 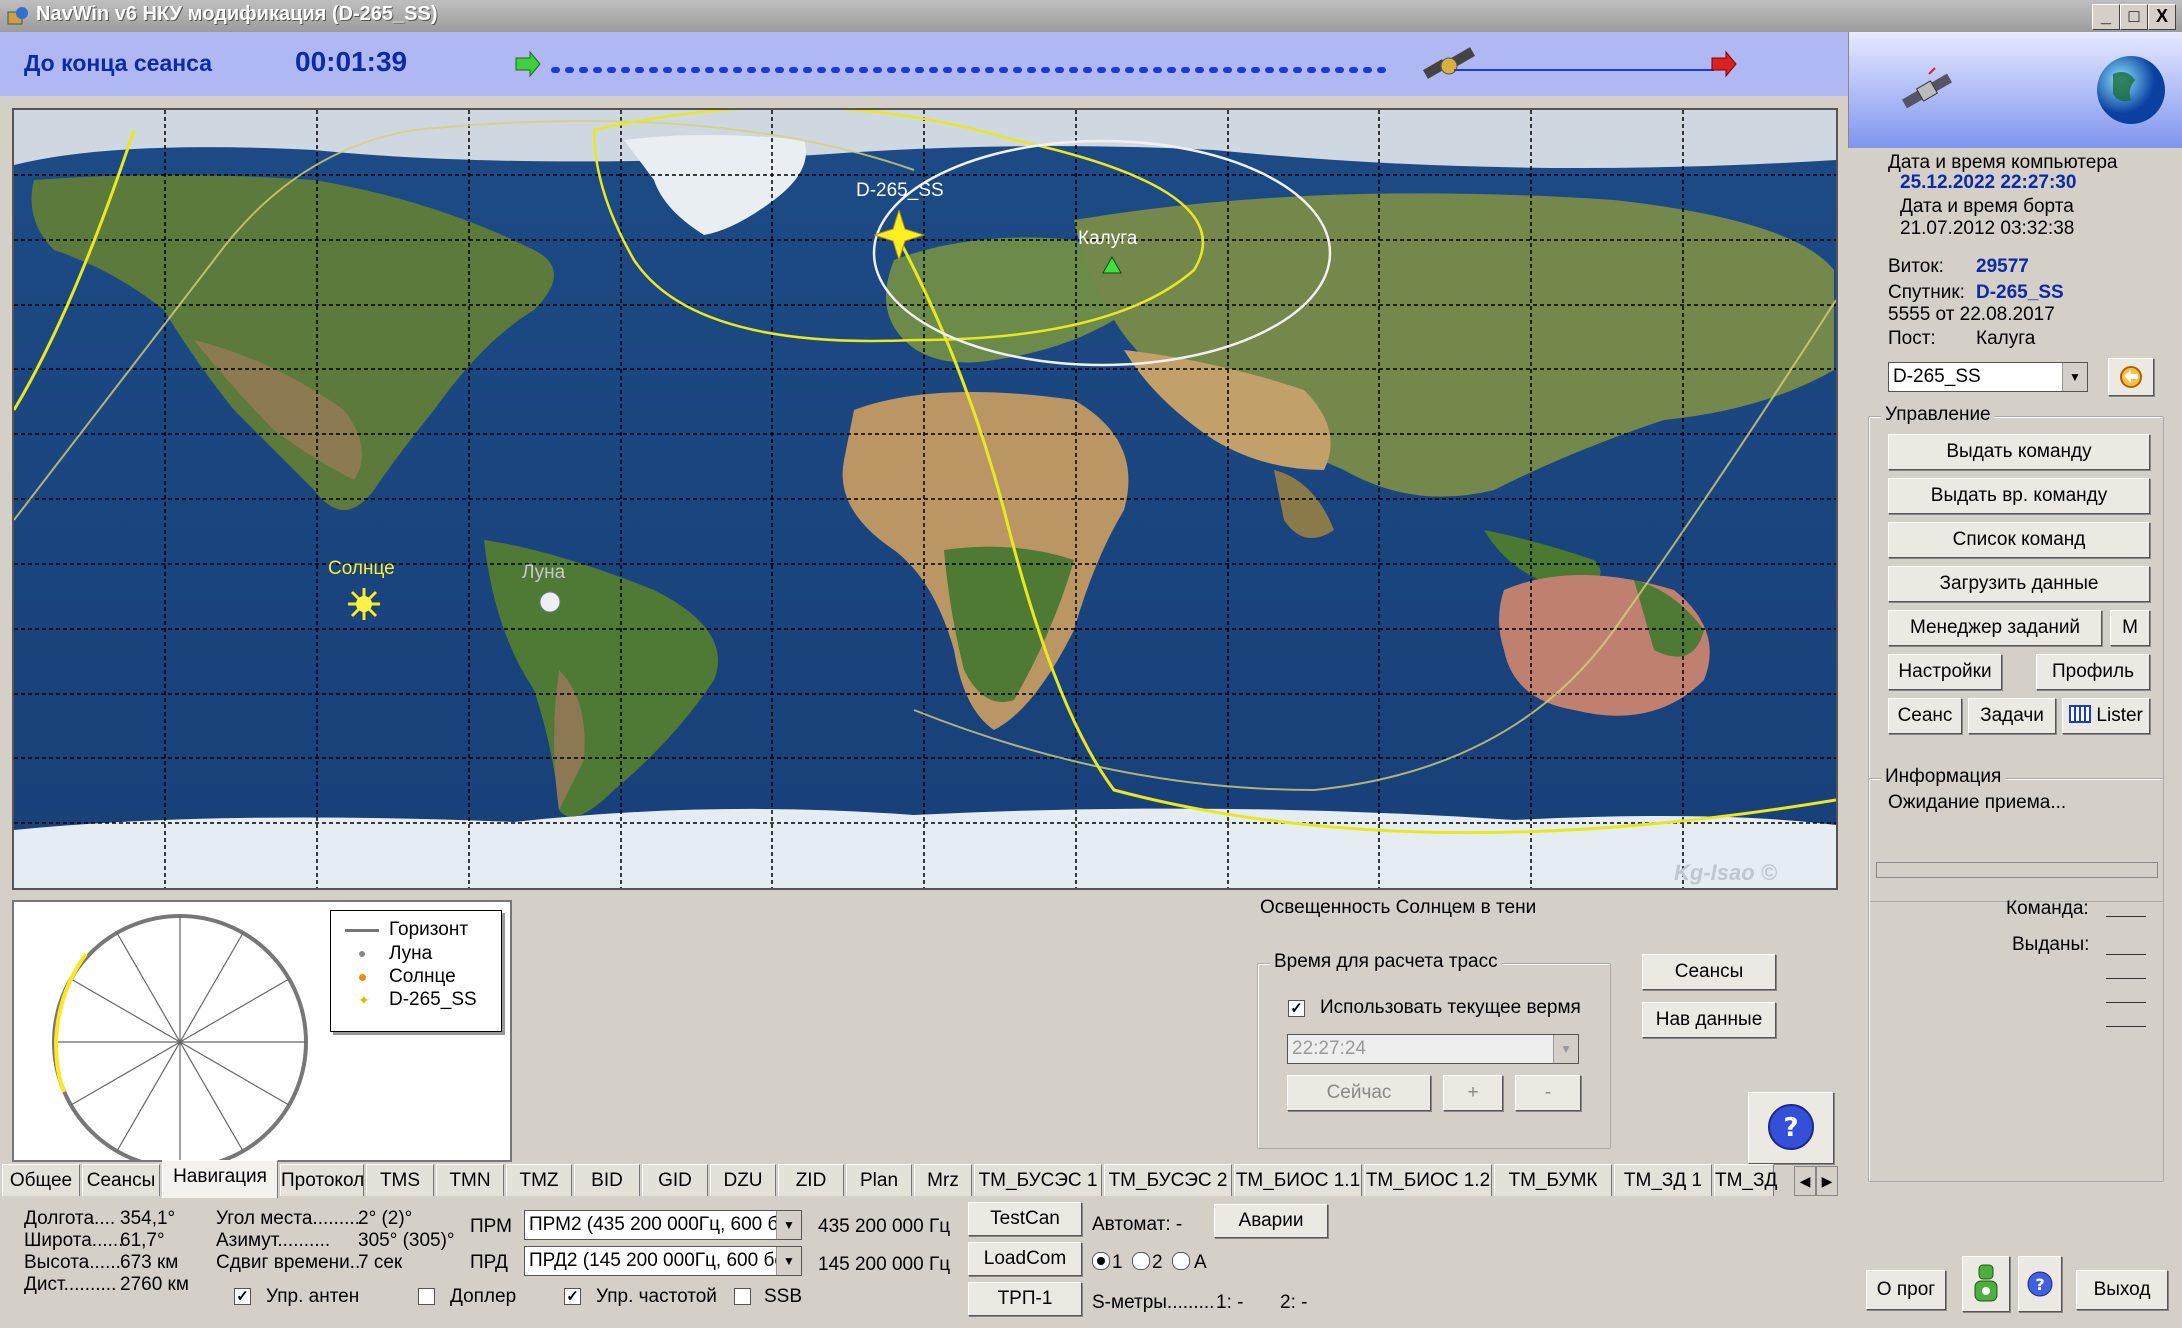 What do you see at coordinates (1988, 377) in the screenshot?
I see `satellite-select: D-265_SS ▼` at bounding box center [1988, 377].